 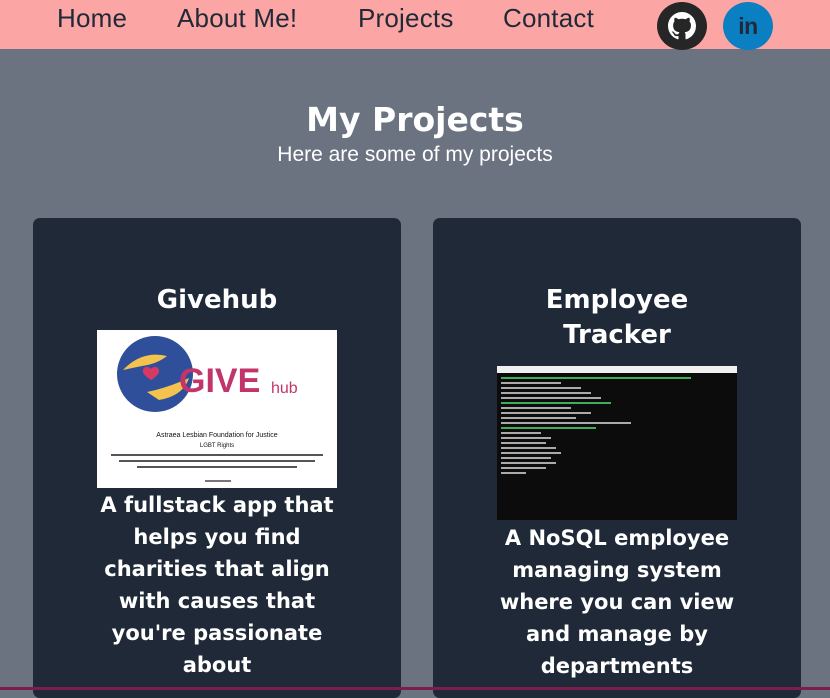 I want to click on description-line: about, so click(x=217, y=665).